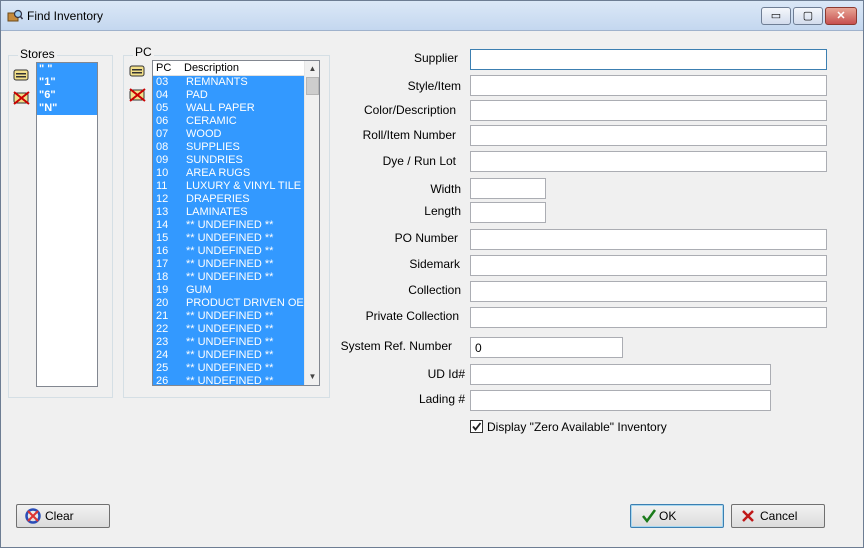 The height and width of the screenshot is (548, 864). What do you see at coordinates (508, 212) in the screenshot?
I see `length-field` at bounding box center [508, 212].